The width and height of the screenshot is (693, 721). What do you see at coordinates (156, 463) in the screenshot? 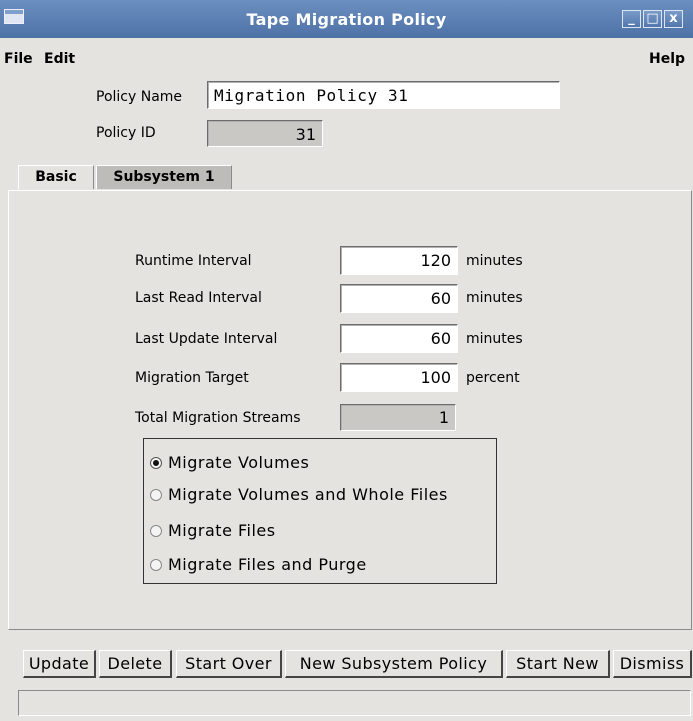
I see `radio-selected-icon` at bounding box center [156, 463].